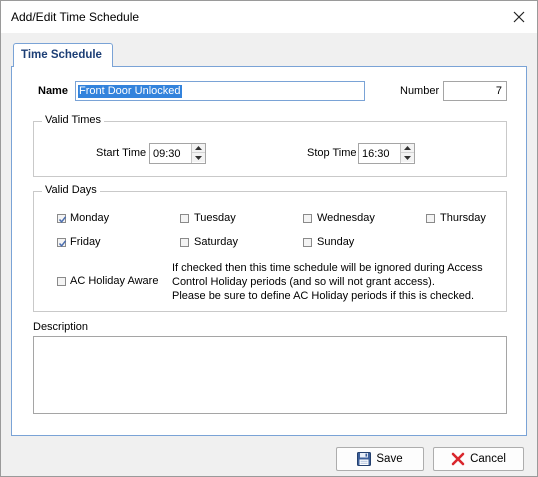  I want to click on stop-time-value: 16:30, so click(376, 154).